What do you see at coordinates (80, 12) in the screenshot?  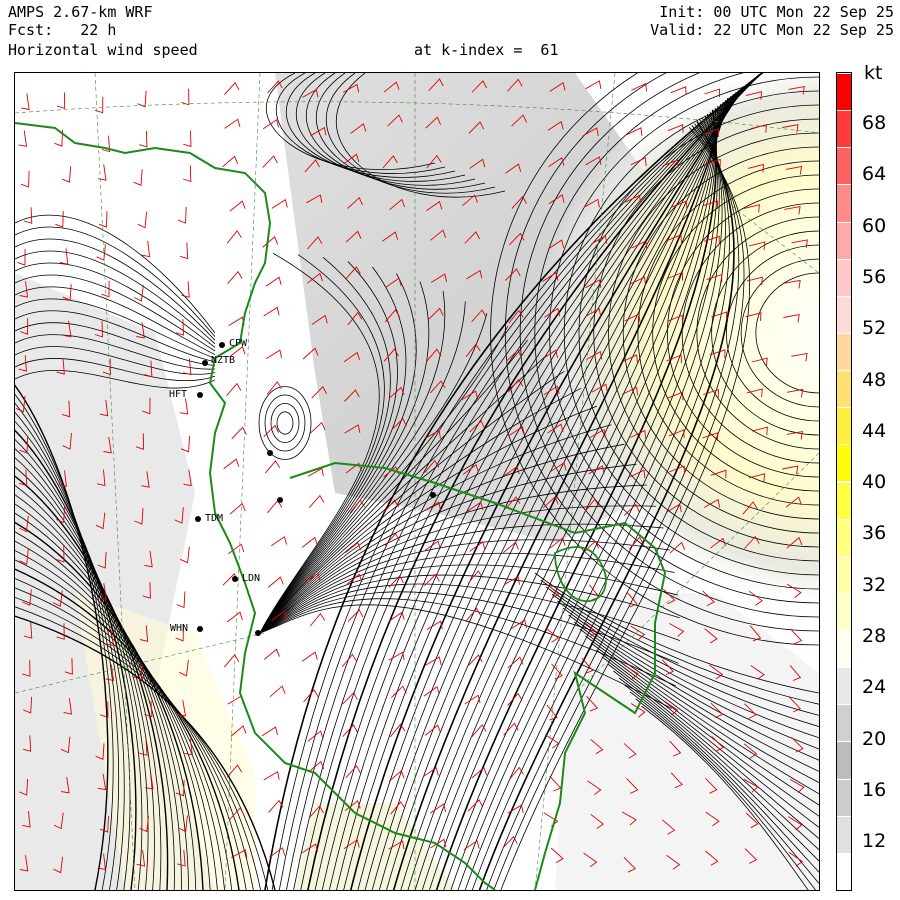 I see `model-title: AMPS 2.67-km WRF` at bounding box center [80, 12].